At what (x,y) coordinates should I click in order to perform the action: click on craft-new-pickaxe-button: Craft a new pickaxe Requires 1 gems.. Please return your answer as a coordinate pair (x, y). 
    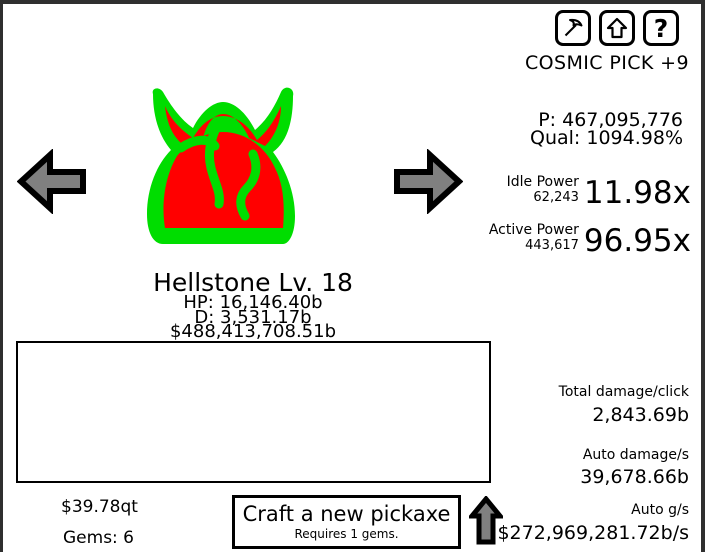
    Looking at the image, I should click on (346, 522).